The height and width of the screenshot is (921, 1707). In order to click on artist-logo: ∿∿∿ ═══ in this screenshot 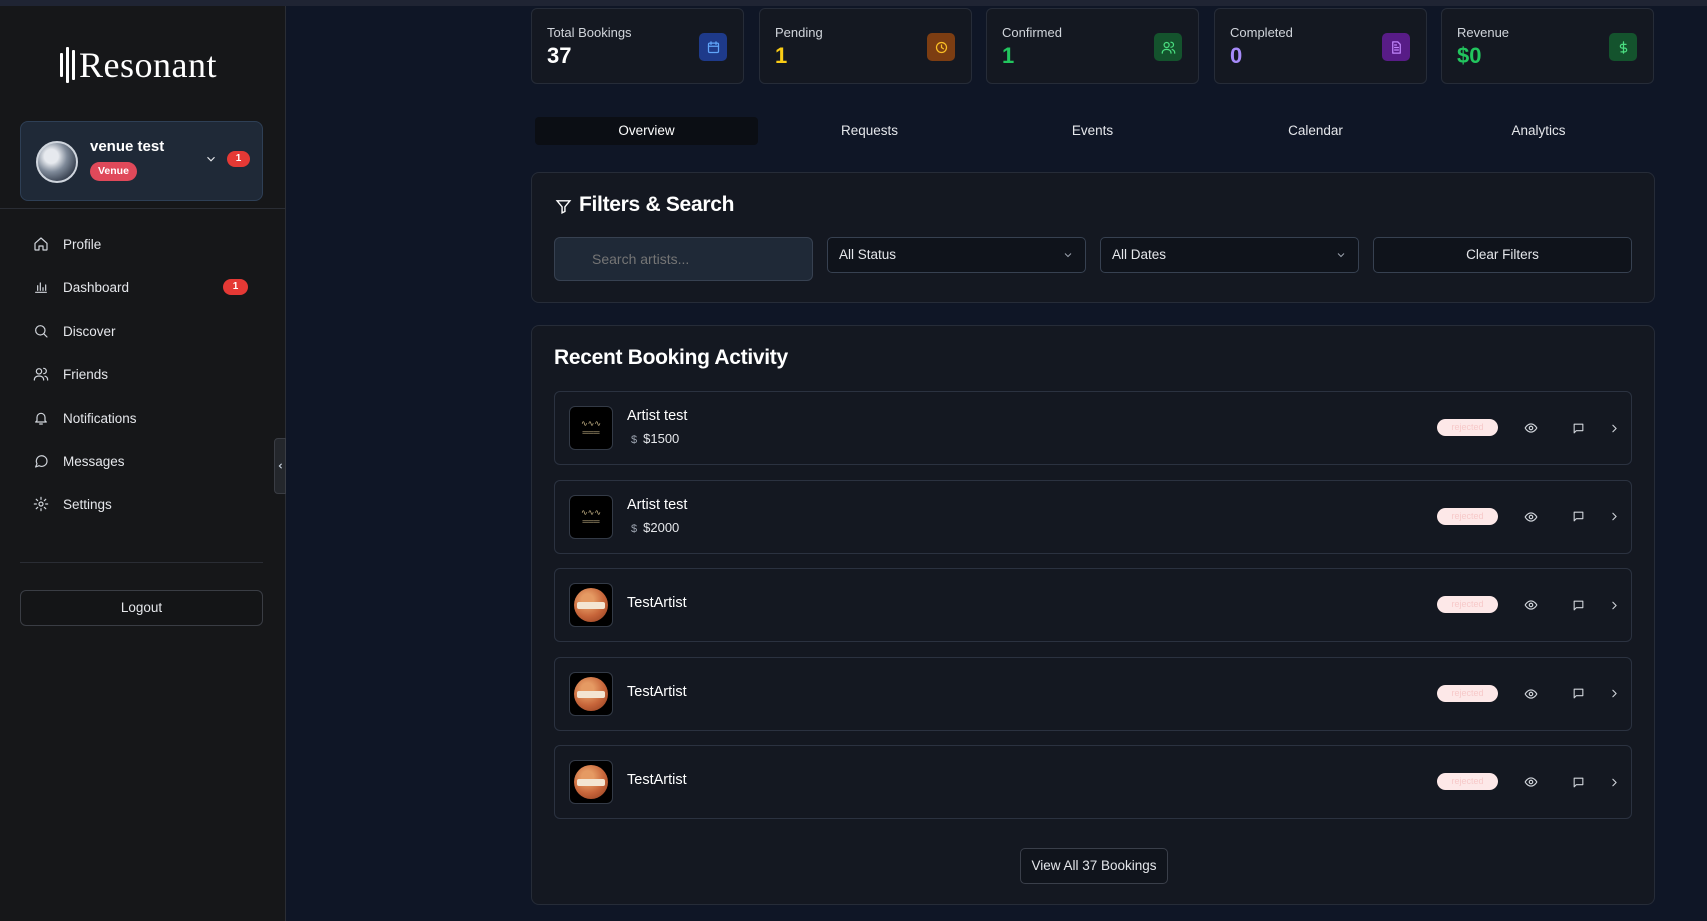, I will do `click(591, 428)`.